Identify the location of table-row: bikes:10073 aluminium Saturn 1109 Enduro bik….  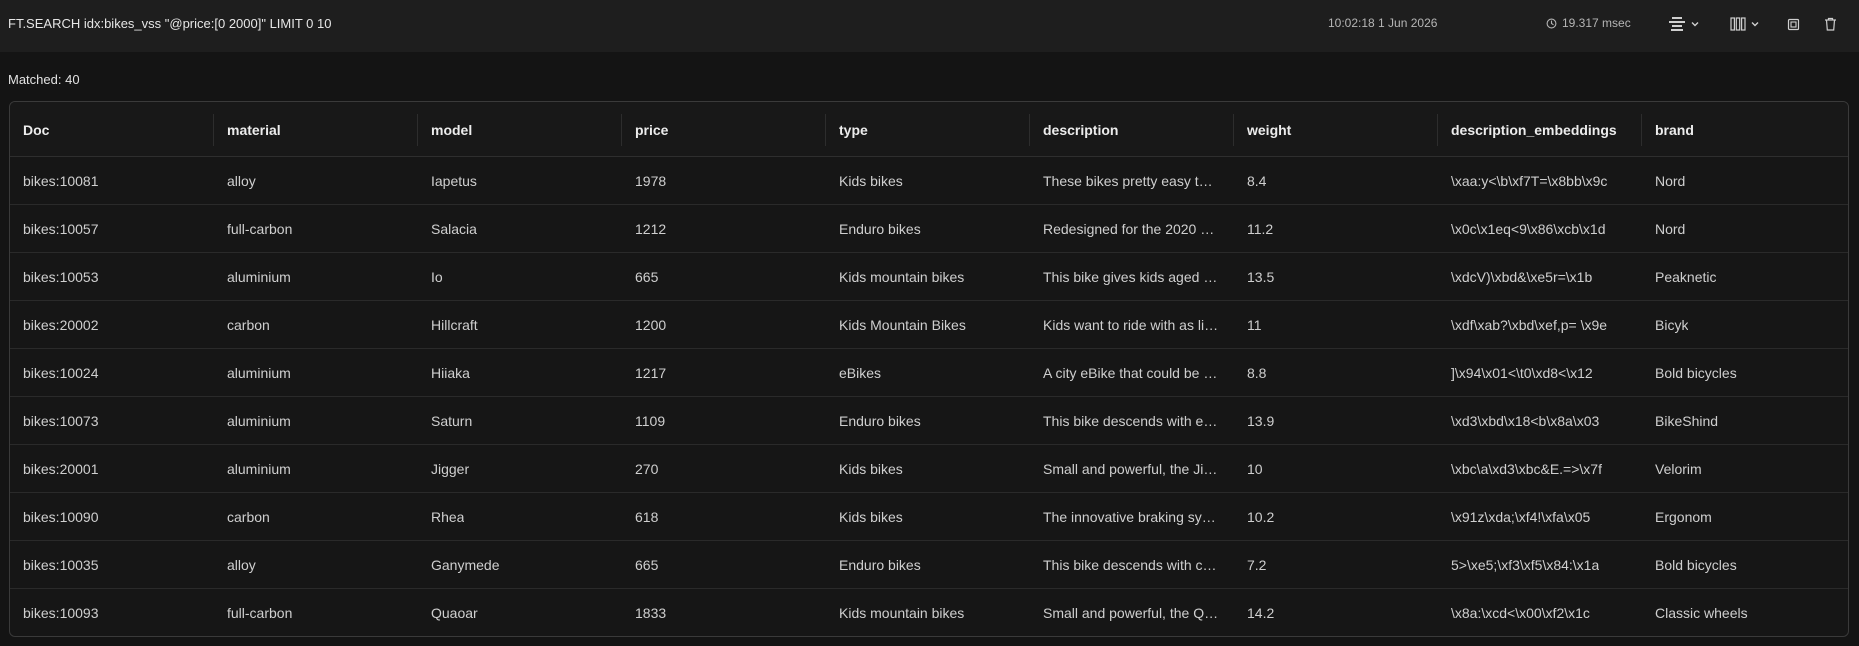
(929, 421).